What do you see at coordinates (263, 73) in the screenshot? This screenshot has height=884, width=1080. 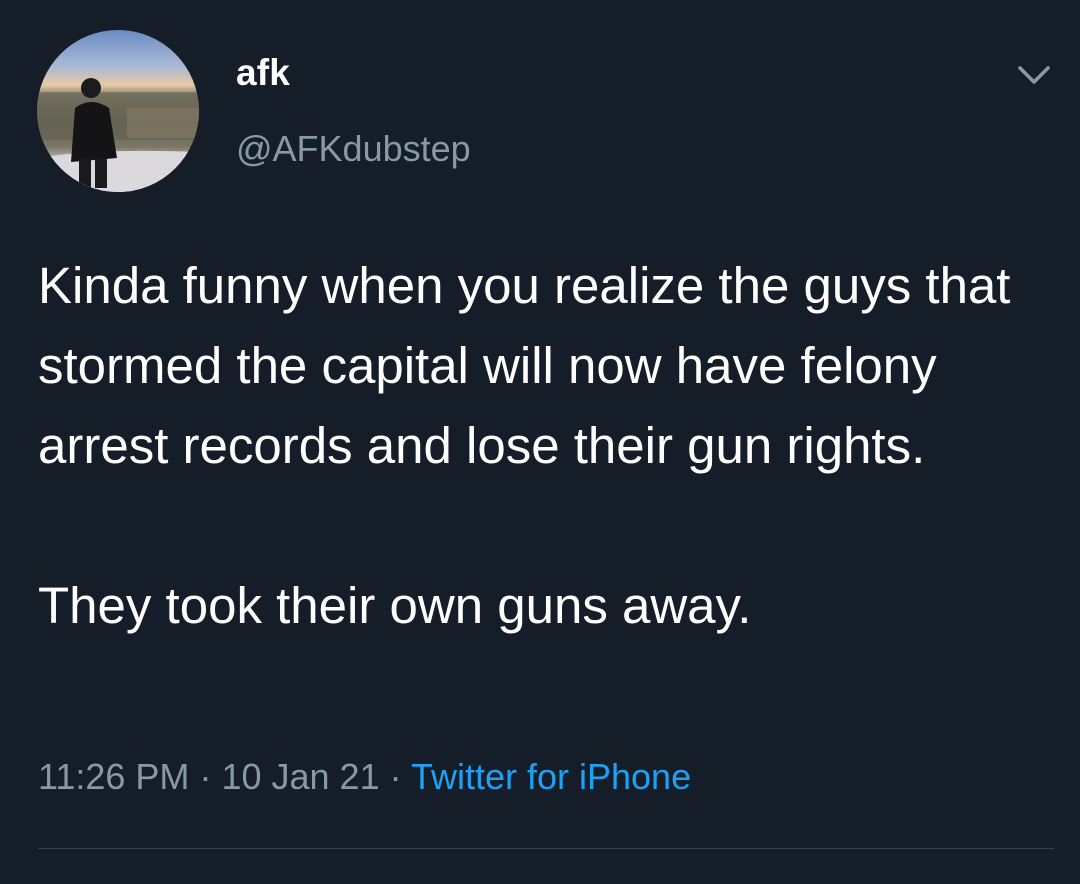 I see `display-name: afk` at bounding box center [263, 73].